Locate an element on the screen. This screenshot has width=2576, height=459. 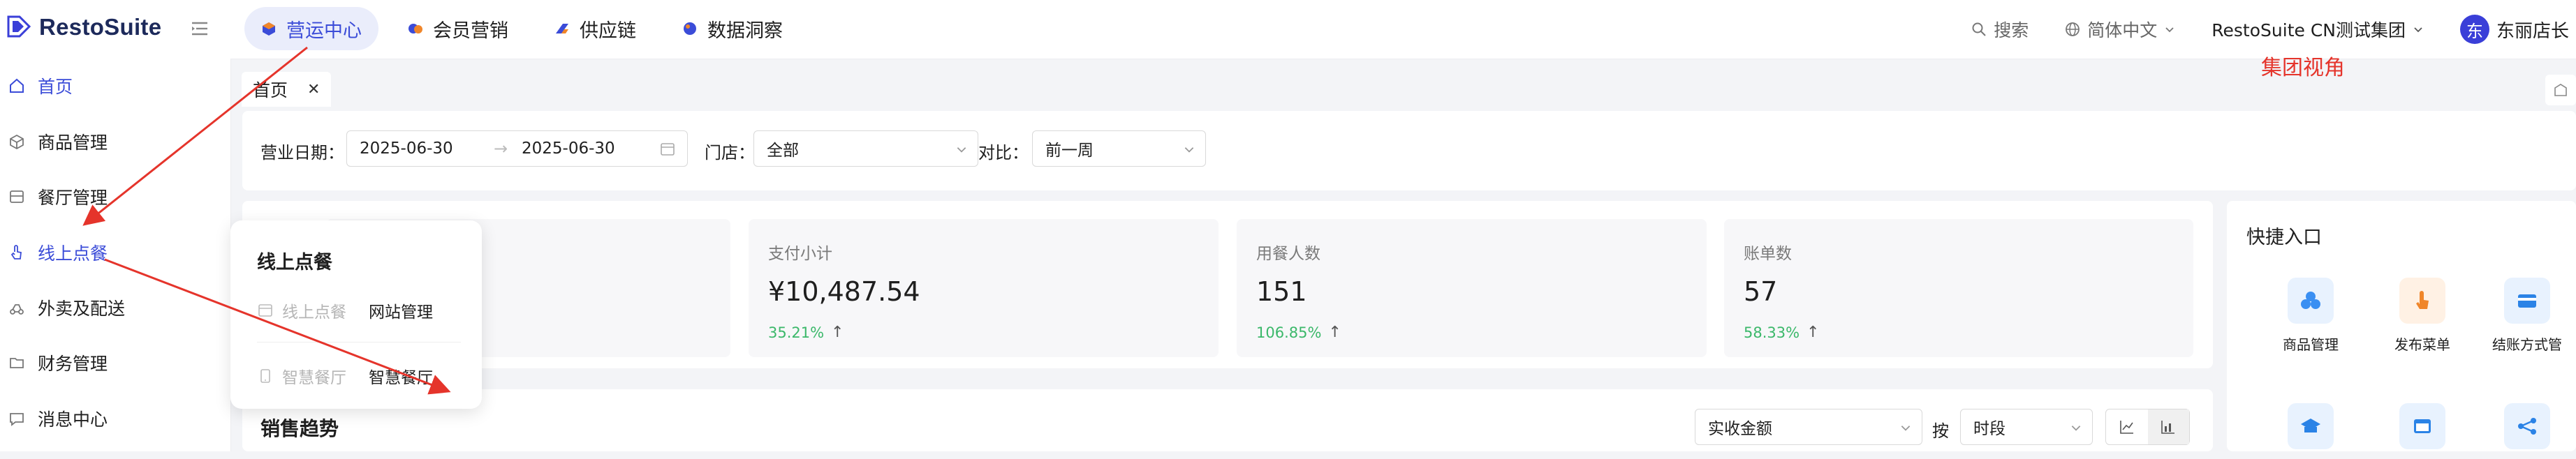
language-label: 简体中文 is located at coordinates (2122, 30).